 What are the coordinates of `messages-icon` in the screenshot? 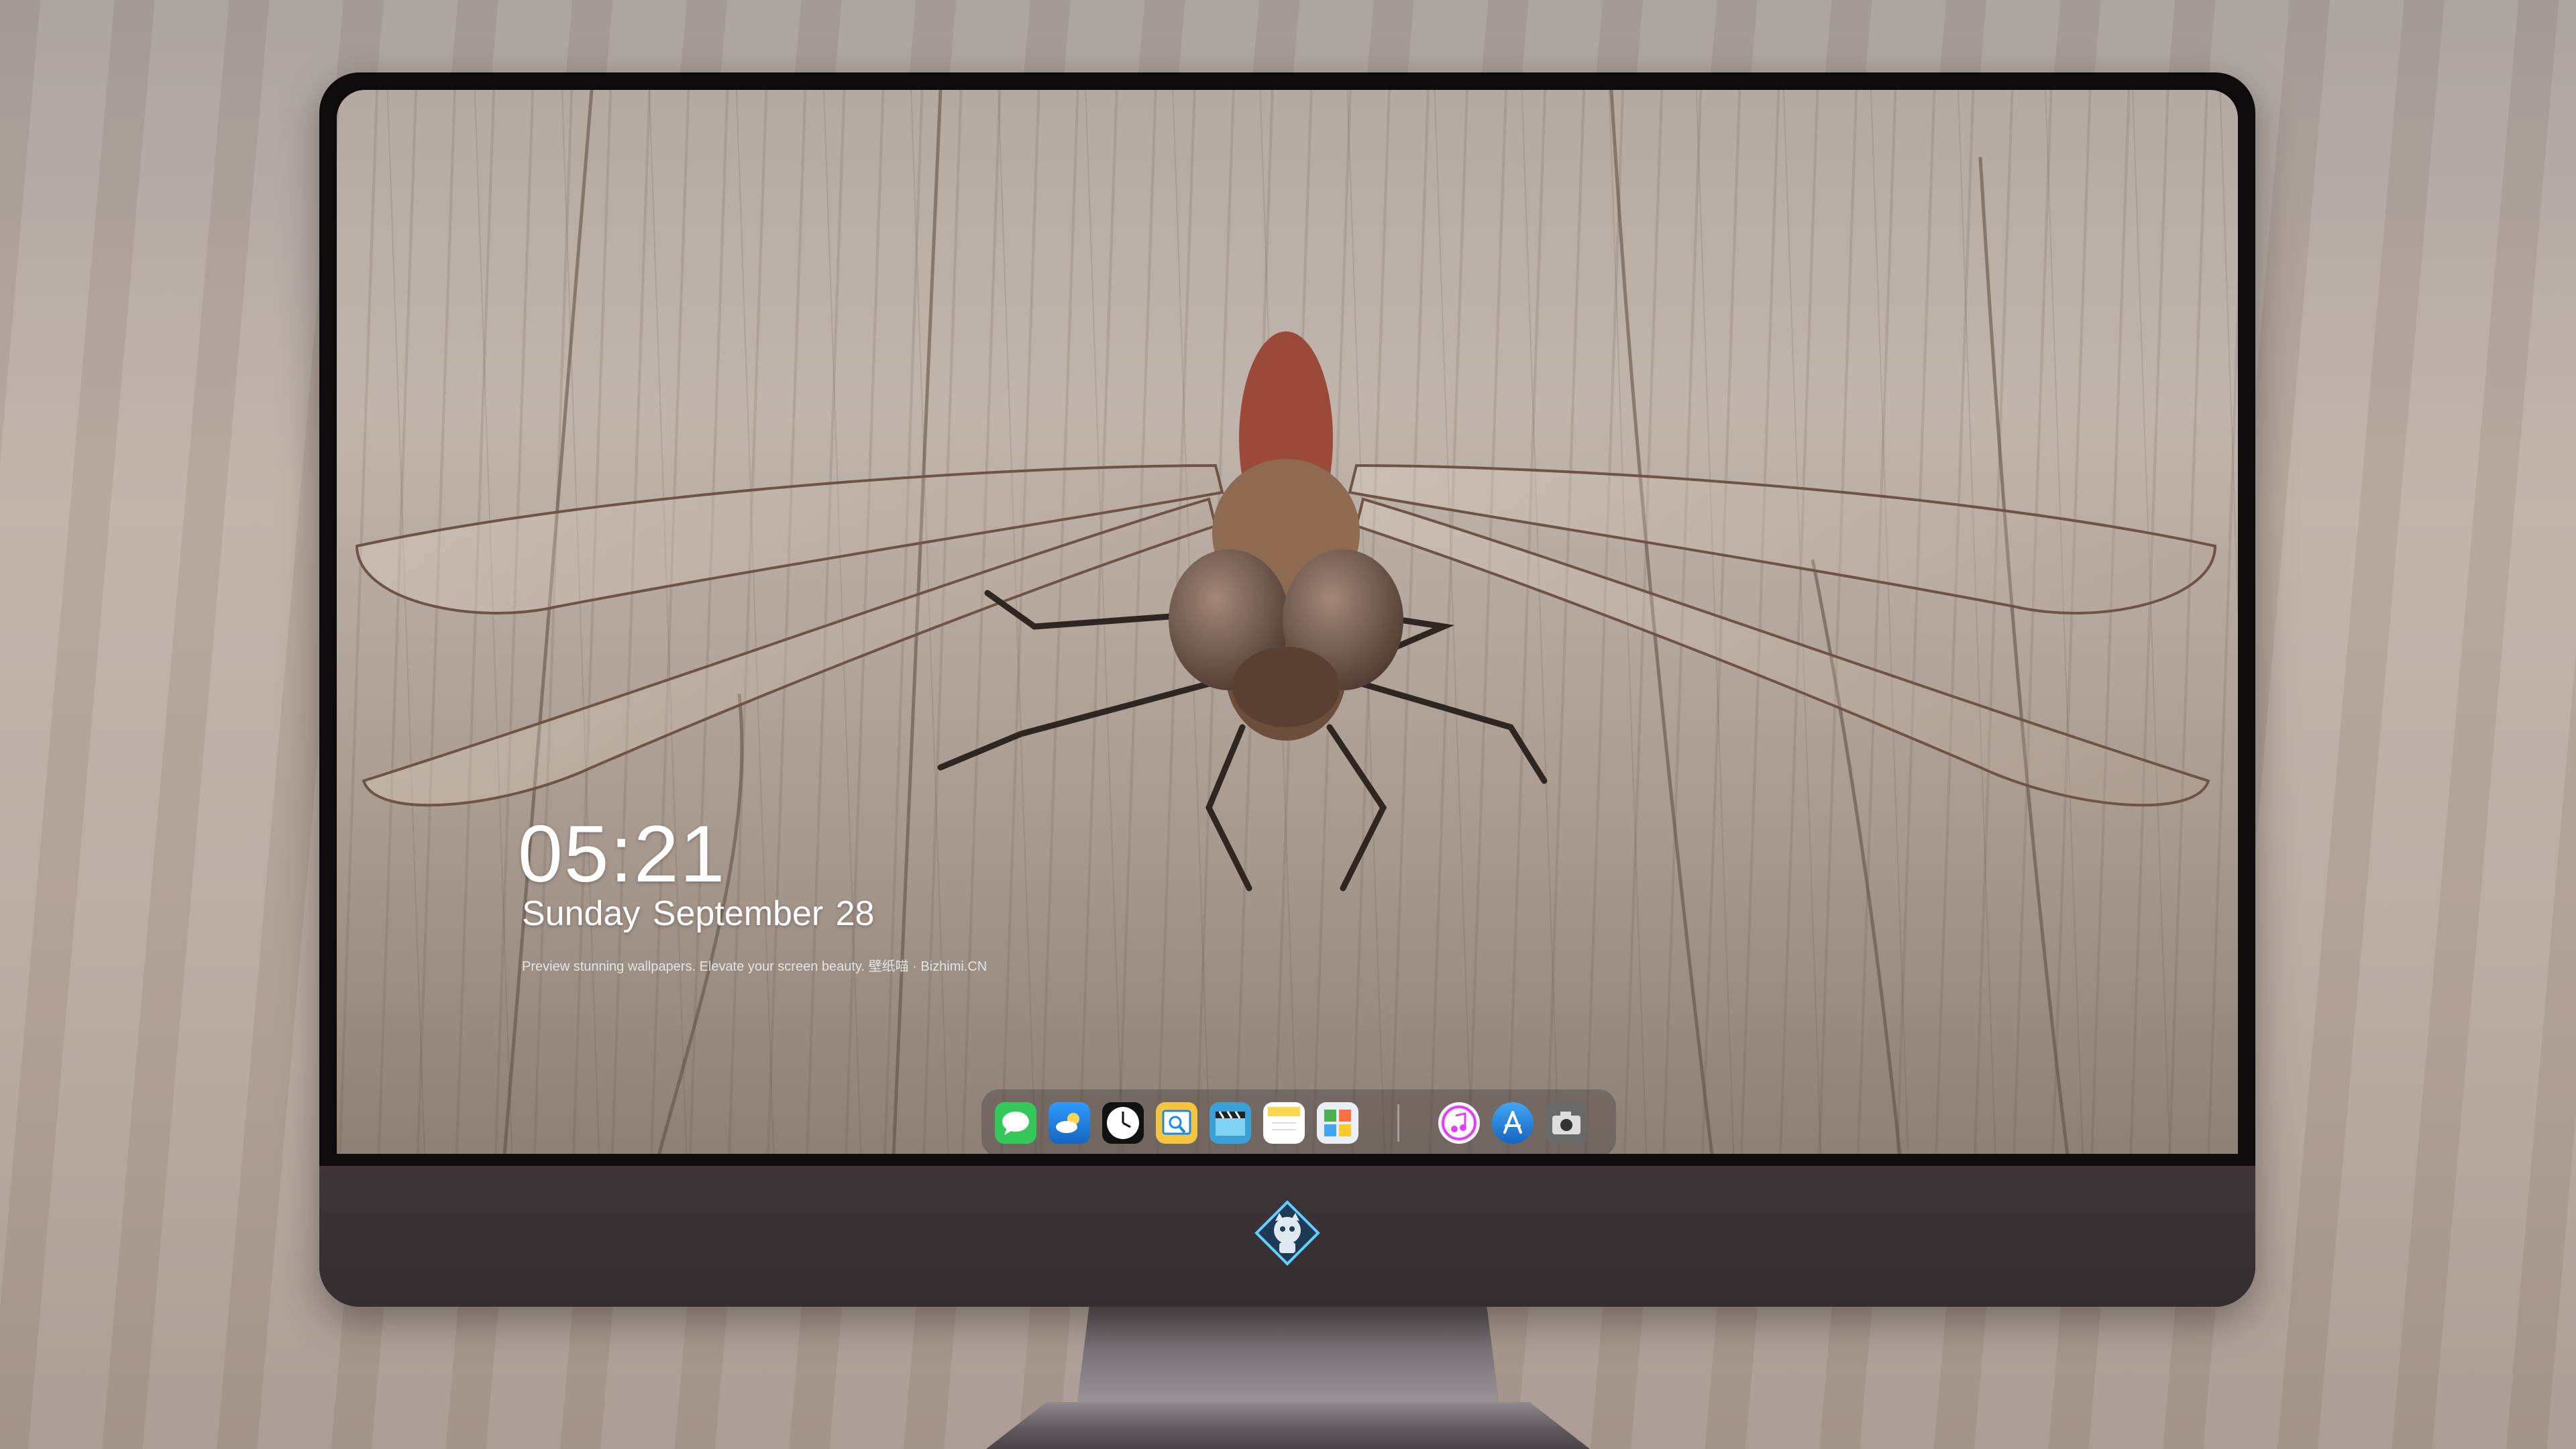 It's located at (1015, 1123).